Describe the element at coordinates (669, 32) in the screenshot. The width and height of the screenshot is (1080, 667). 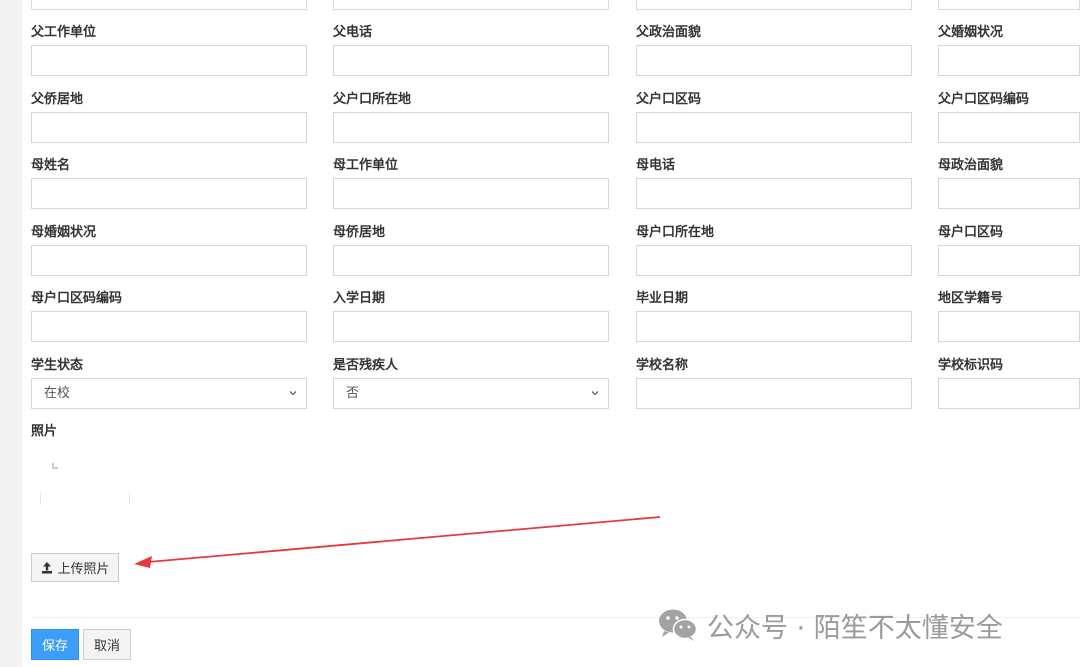
I see `field-label: 父政治面貌` at that location.